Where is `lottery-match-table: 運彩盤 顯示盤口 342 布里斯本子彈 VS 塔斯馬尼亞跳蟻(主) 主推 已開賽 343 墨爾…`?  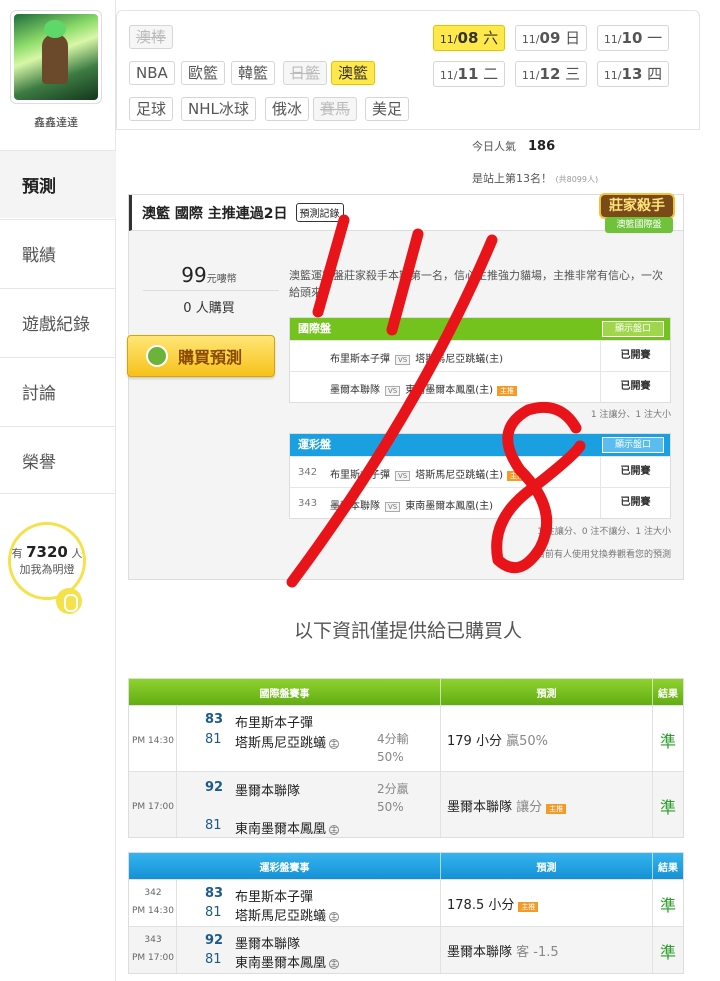
lottery-match-table: 運彩盤 顯示盤口 342 布里斯本子彈 VS 塔斯馬尼亞跳蟻(主) 主推 已開賽 343 墨爾… is located at coordinates (480, 476).